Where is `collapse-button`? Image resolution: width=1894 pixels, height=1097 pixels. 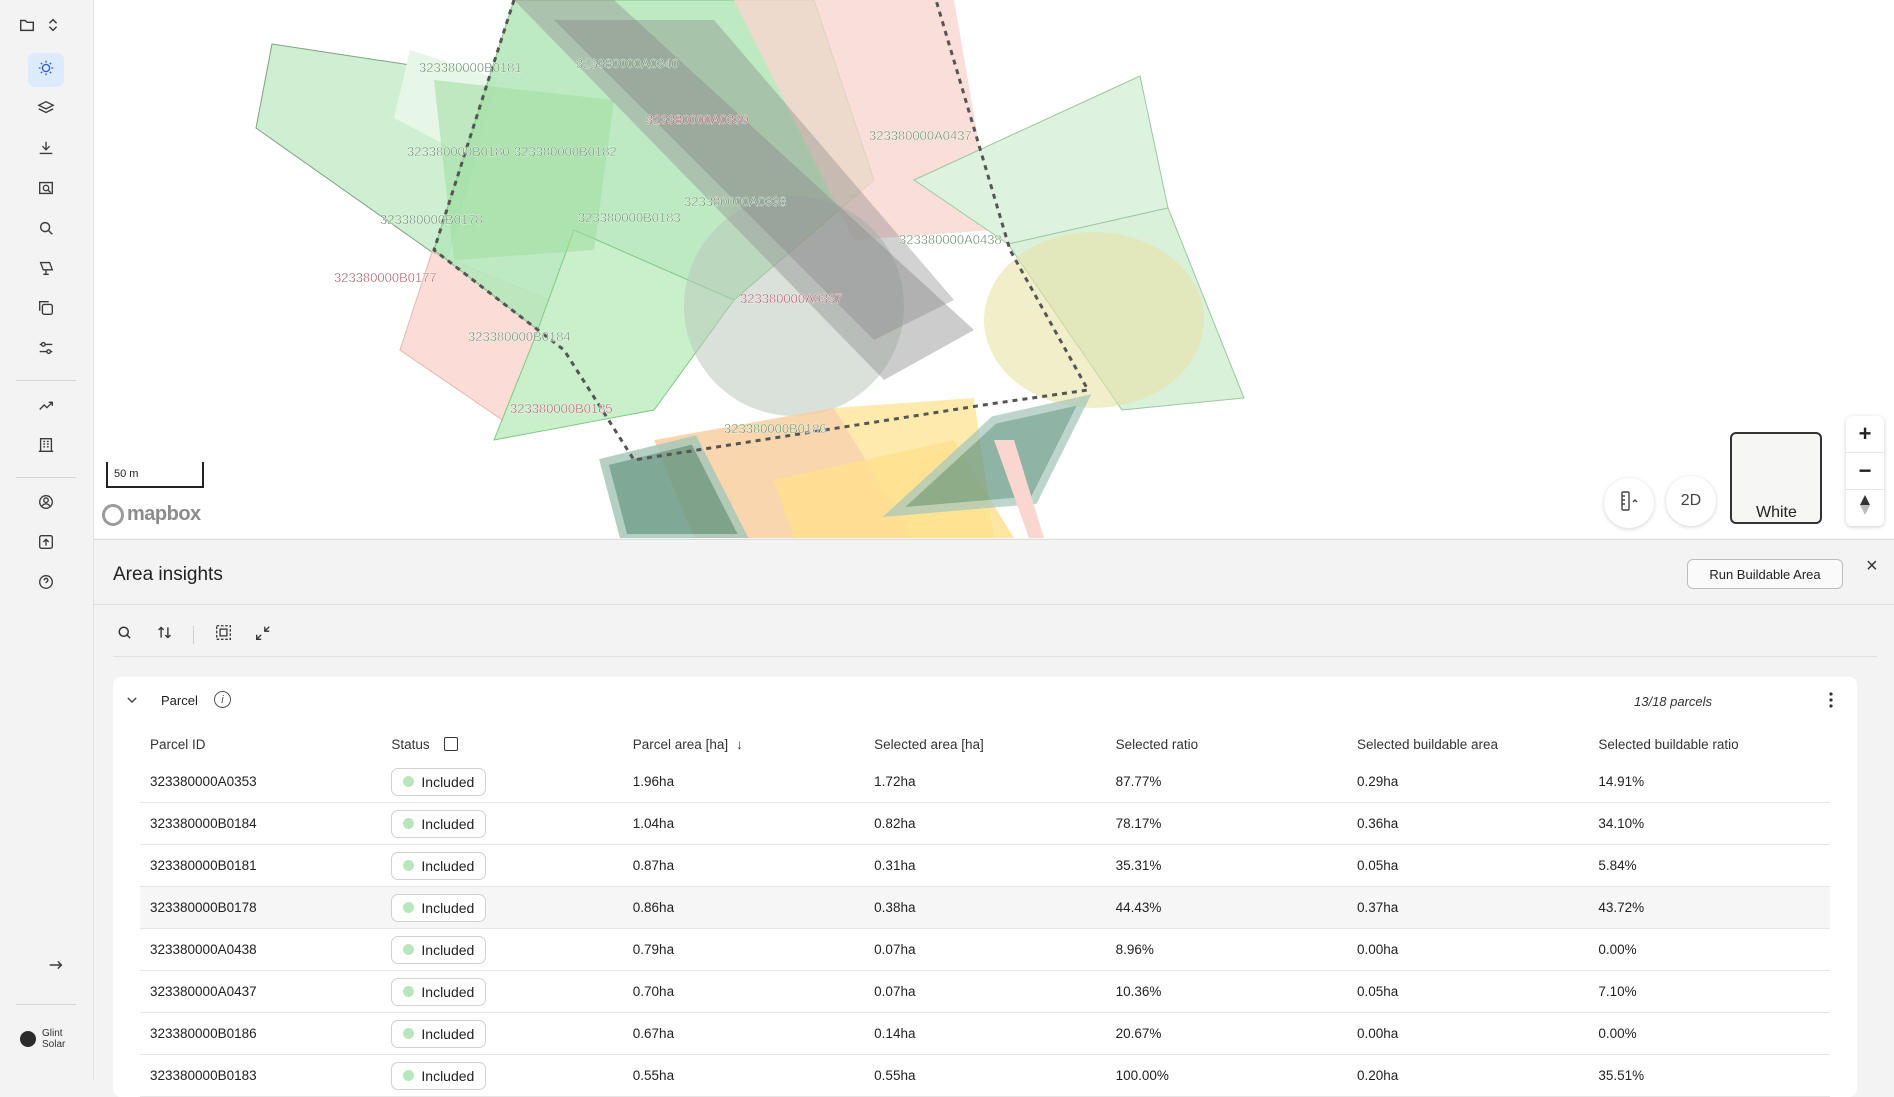 collapse-button is located at coordinates (263, 635).